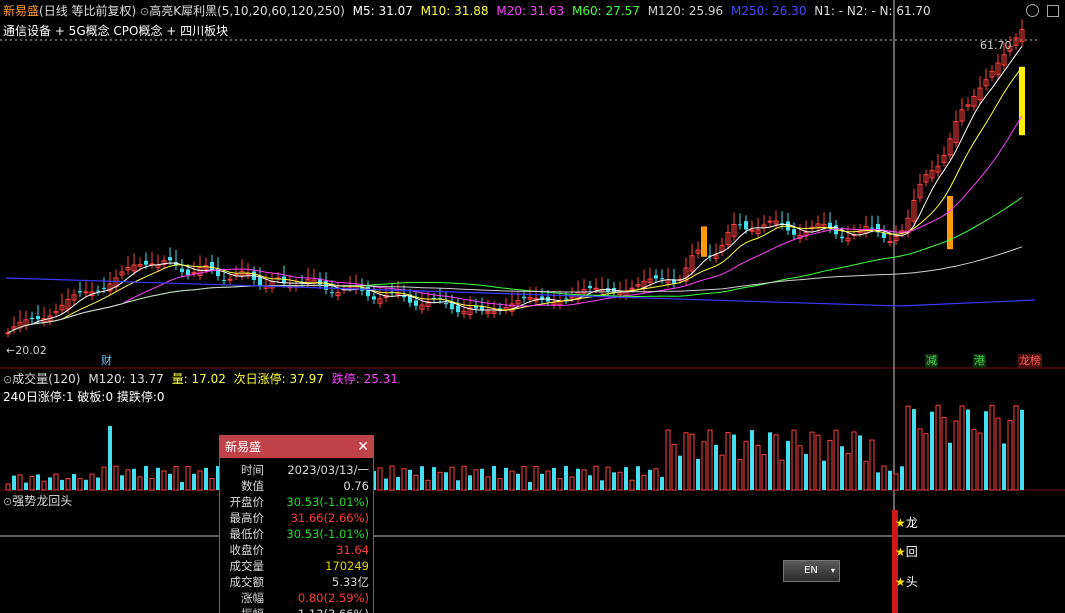 Image resolution: width=1065 pixels, height=613 pixels. Describe the element at coordinates (996, 45) in the screenshot. I see `high-price-label: 61.70` at that location.